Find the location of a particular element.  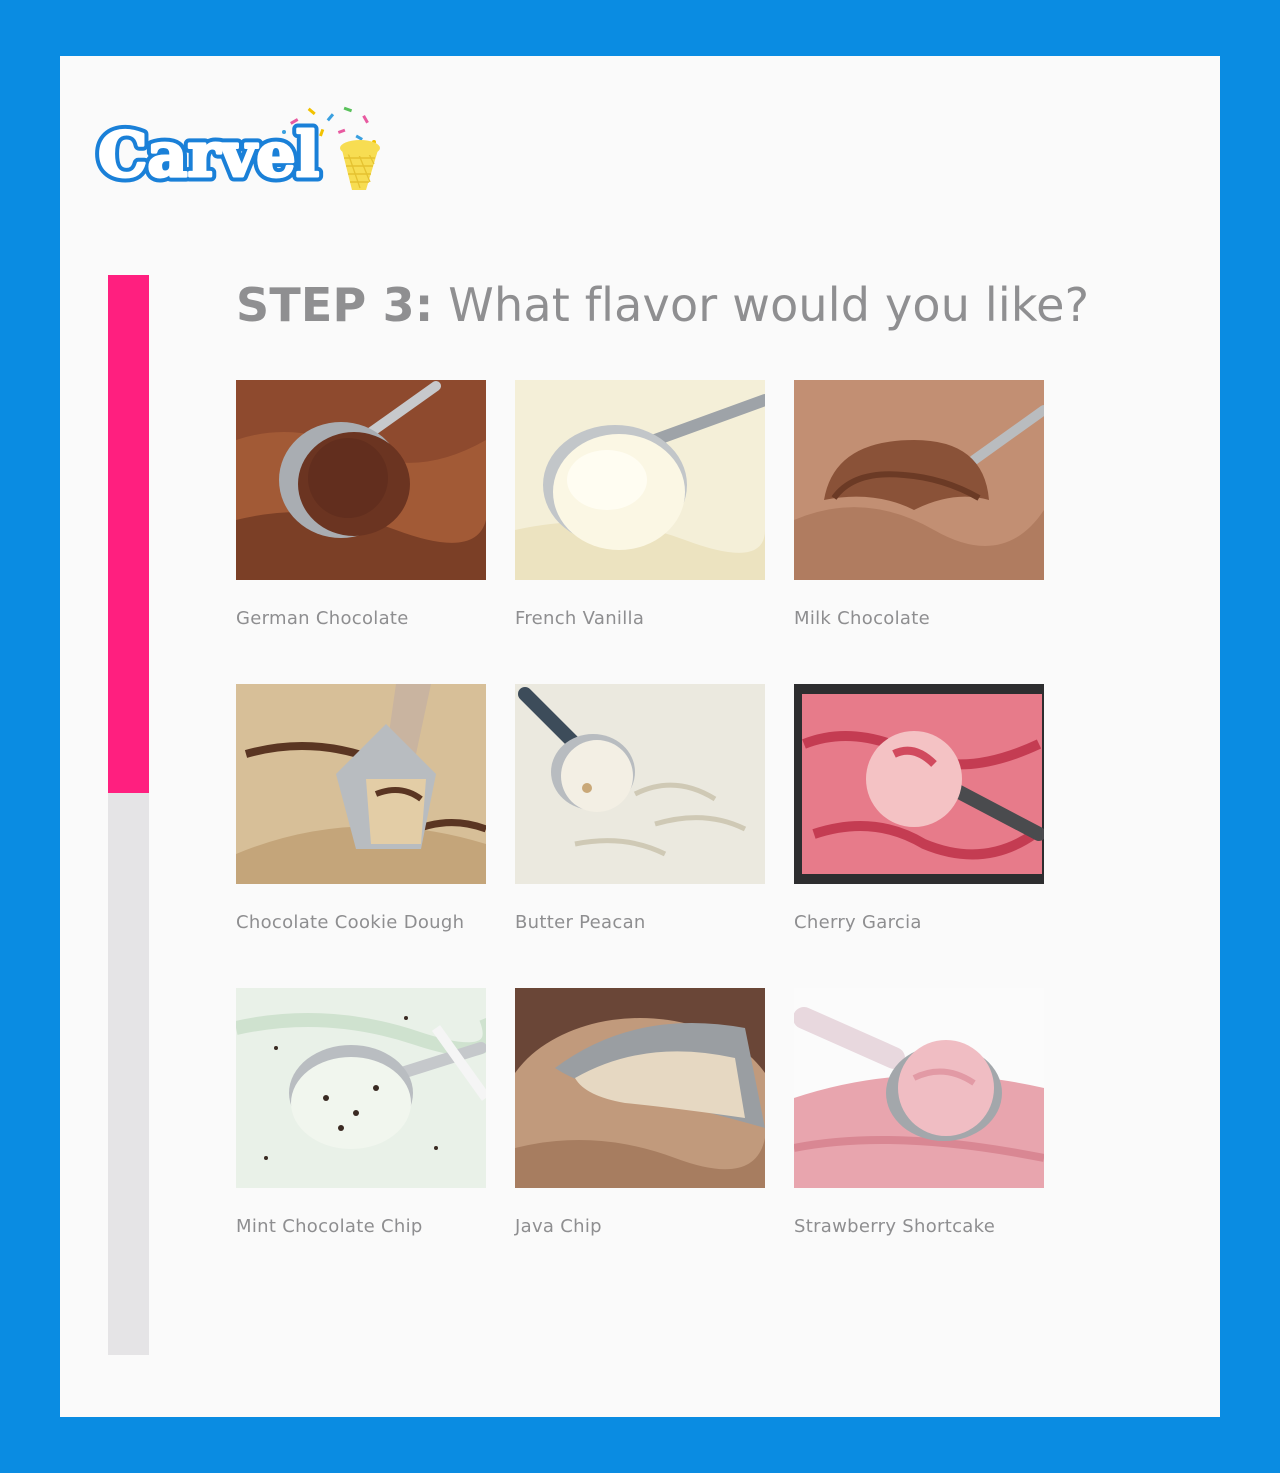

butter-peacan-image is located at coordinates (640, 784).